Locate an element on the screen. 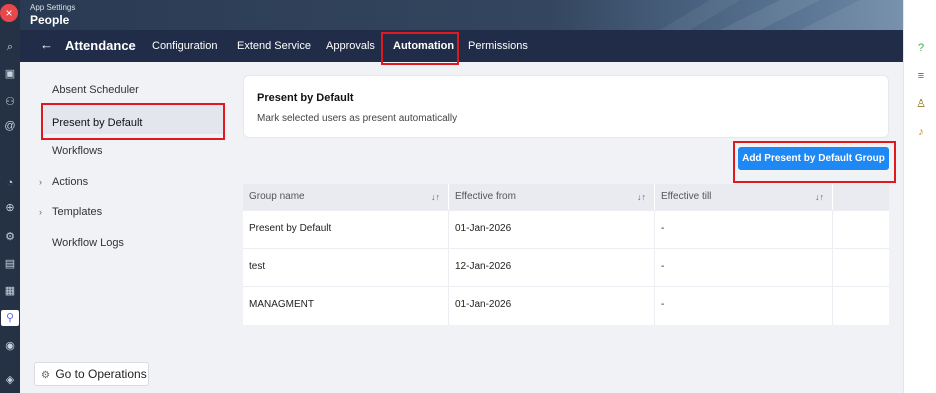 The height and width of the screenshot is (393, 936). form-icon: ▣ is located at coordinates (10, 74).